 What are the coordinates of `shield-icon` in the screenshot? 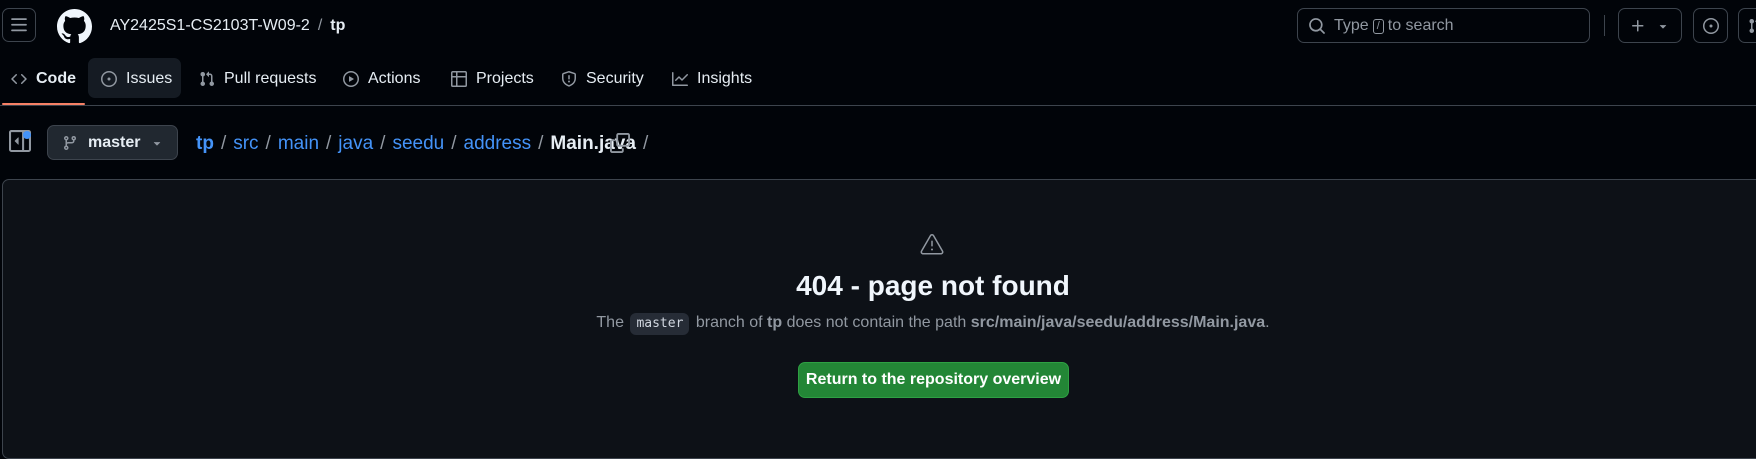 It's located at (569, 79).